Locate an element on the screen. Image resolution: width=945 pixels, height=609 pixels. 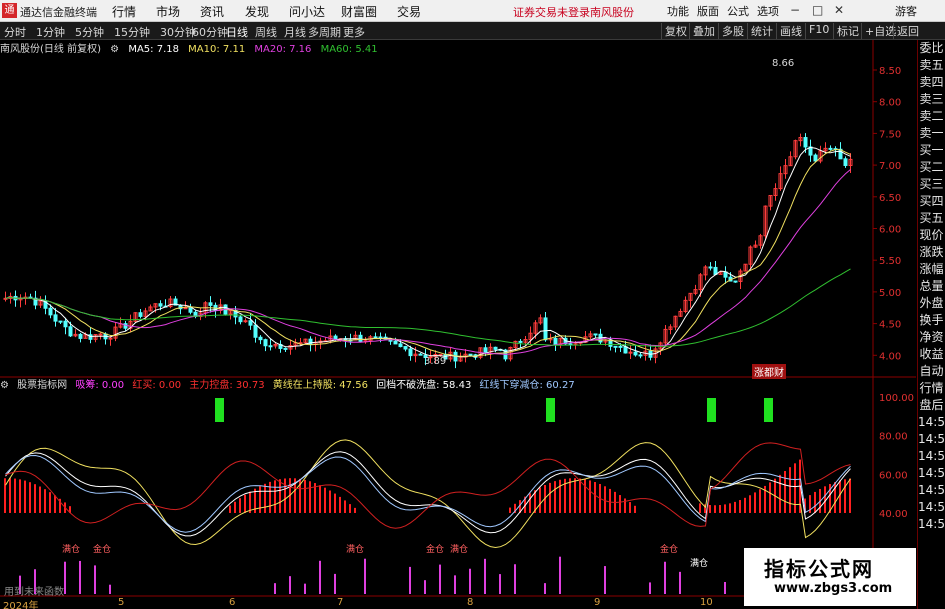
menu-gongneng: 功能 is located at coordinates (678, 11).